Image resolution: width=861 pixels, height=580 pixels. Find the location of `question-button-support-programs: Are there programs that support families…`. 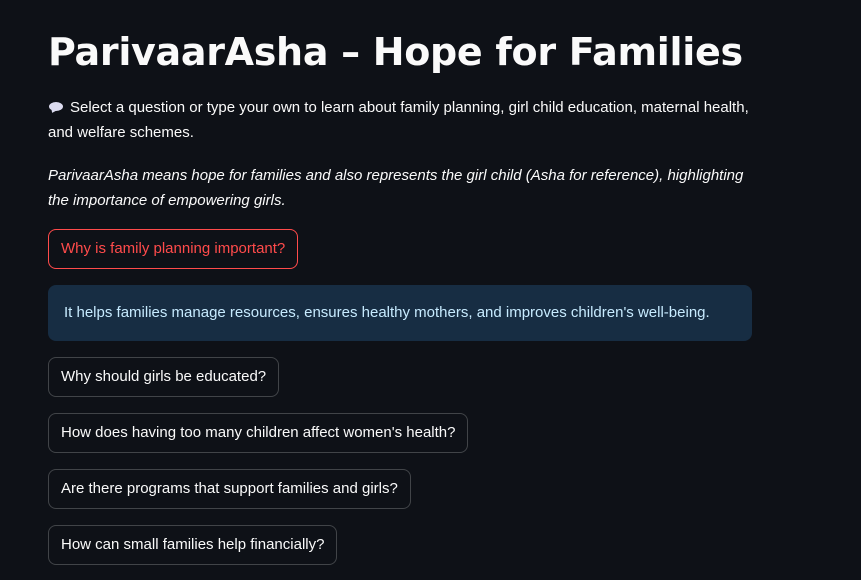

question-button-support-programs: Are there programs that support families… is located at coordinates (229, 489).